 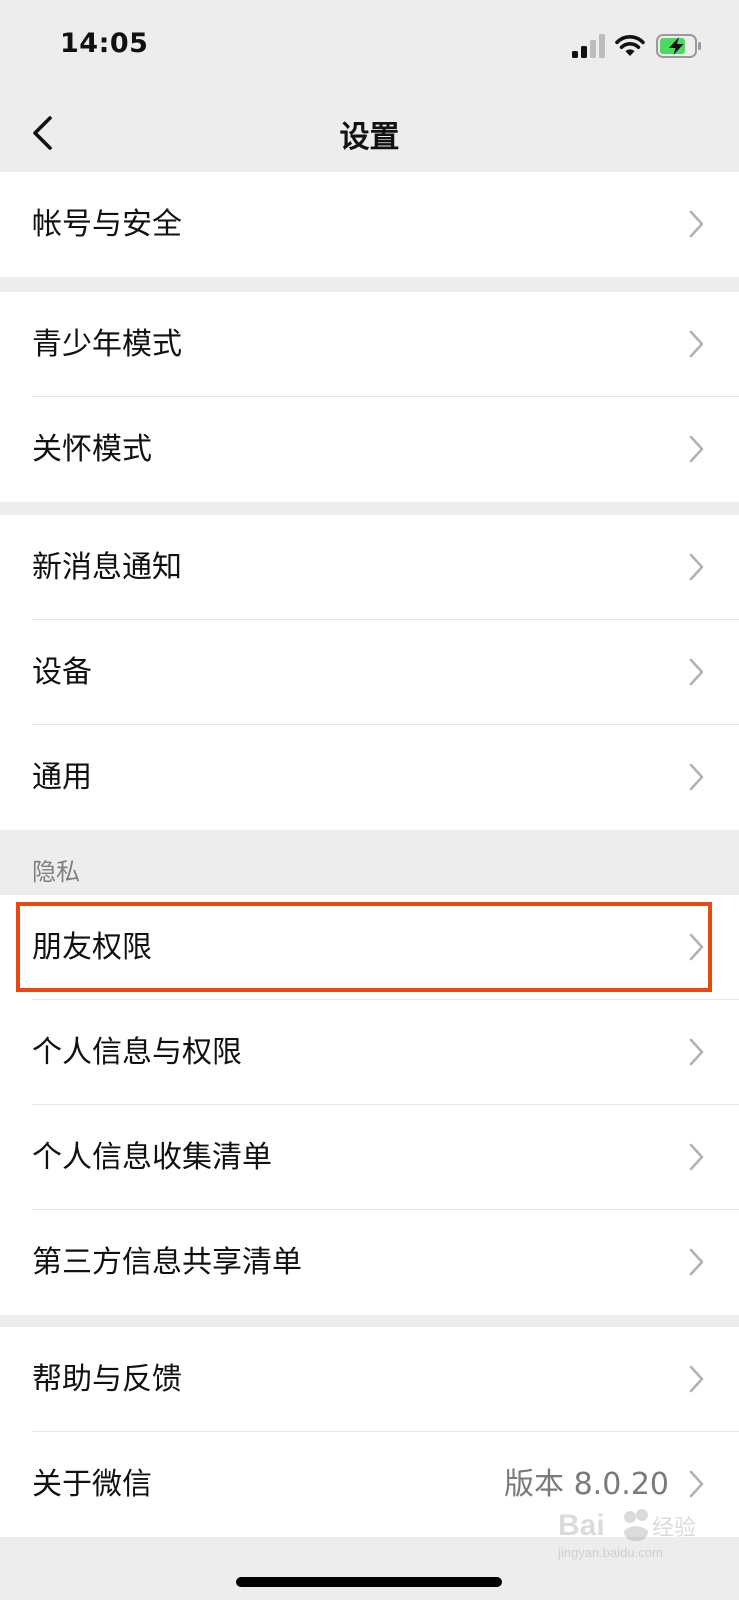 What do you see at coordinates (369, 567) in the screenshot?
I see `settings-row-notifications: 新消息通知` at bounding box center [369, 567].